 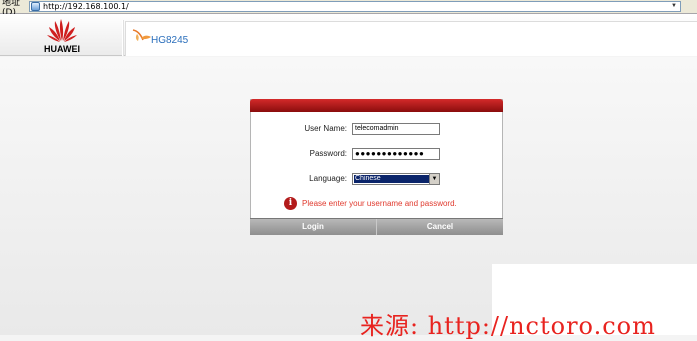 What do you see at coordinates (508, 326) in the screenshot?
I see `watermark: 来源: http://nctoro.com` at bounding box center [508, 326].